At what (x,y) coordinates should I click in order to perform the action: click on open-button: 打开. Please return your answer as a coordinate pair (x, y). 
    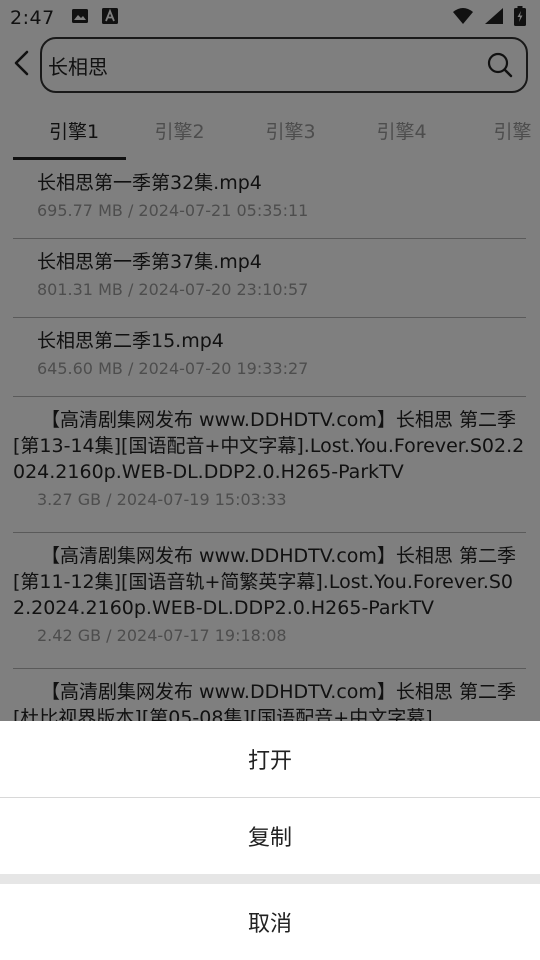
    Looking at the image, I should click on (270, 759).